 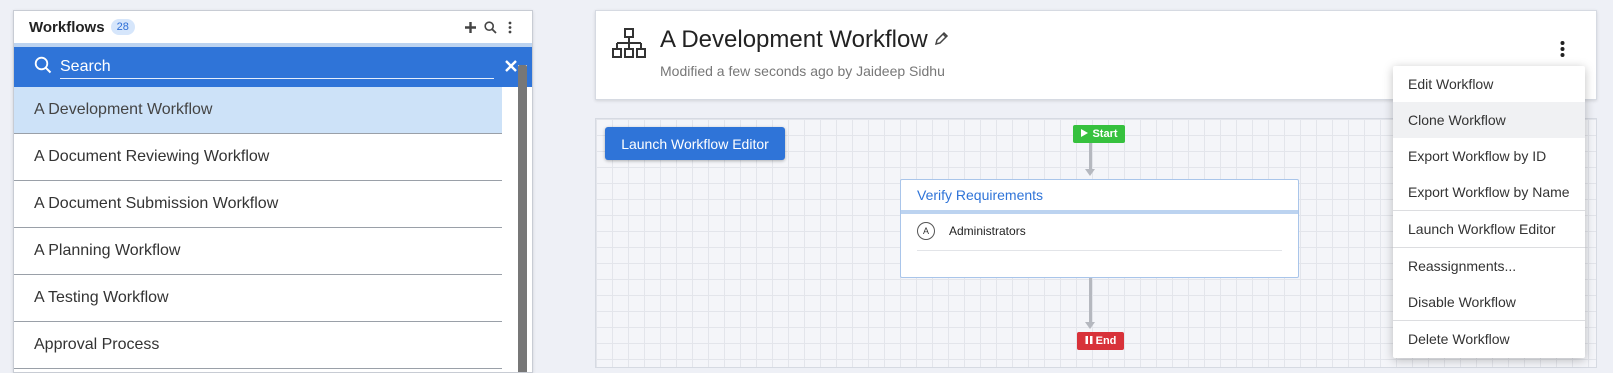 I want to click on workflow-count-badge: 28, so click(x=122, y=27).